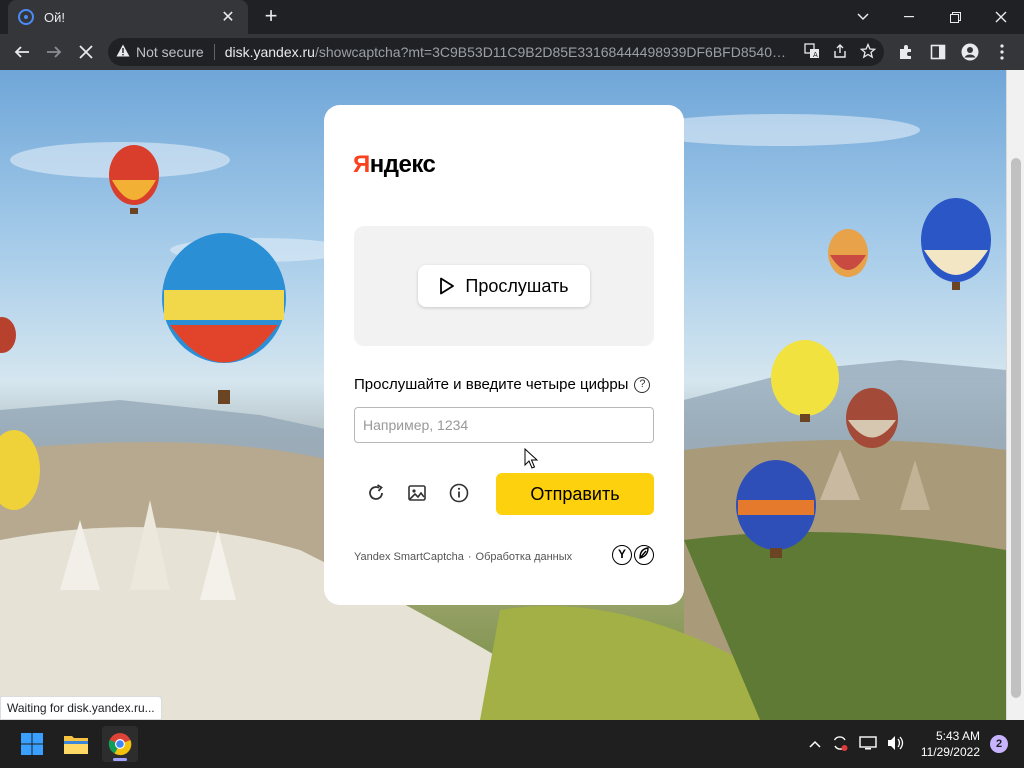  I want to click on system-tray: 5:43 AM 11/29/2022 2, so click(908, 744).